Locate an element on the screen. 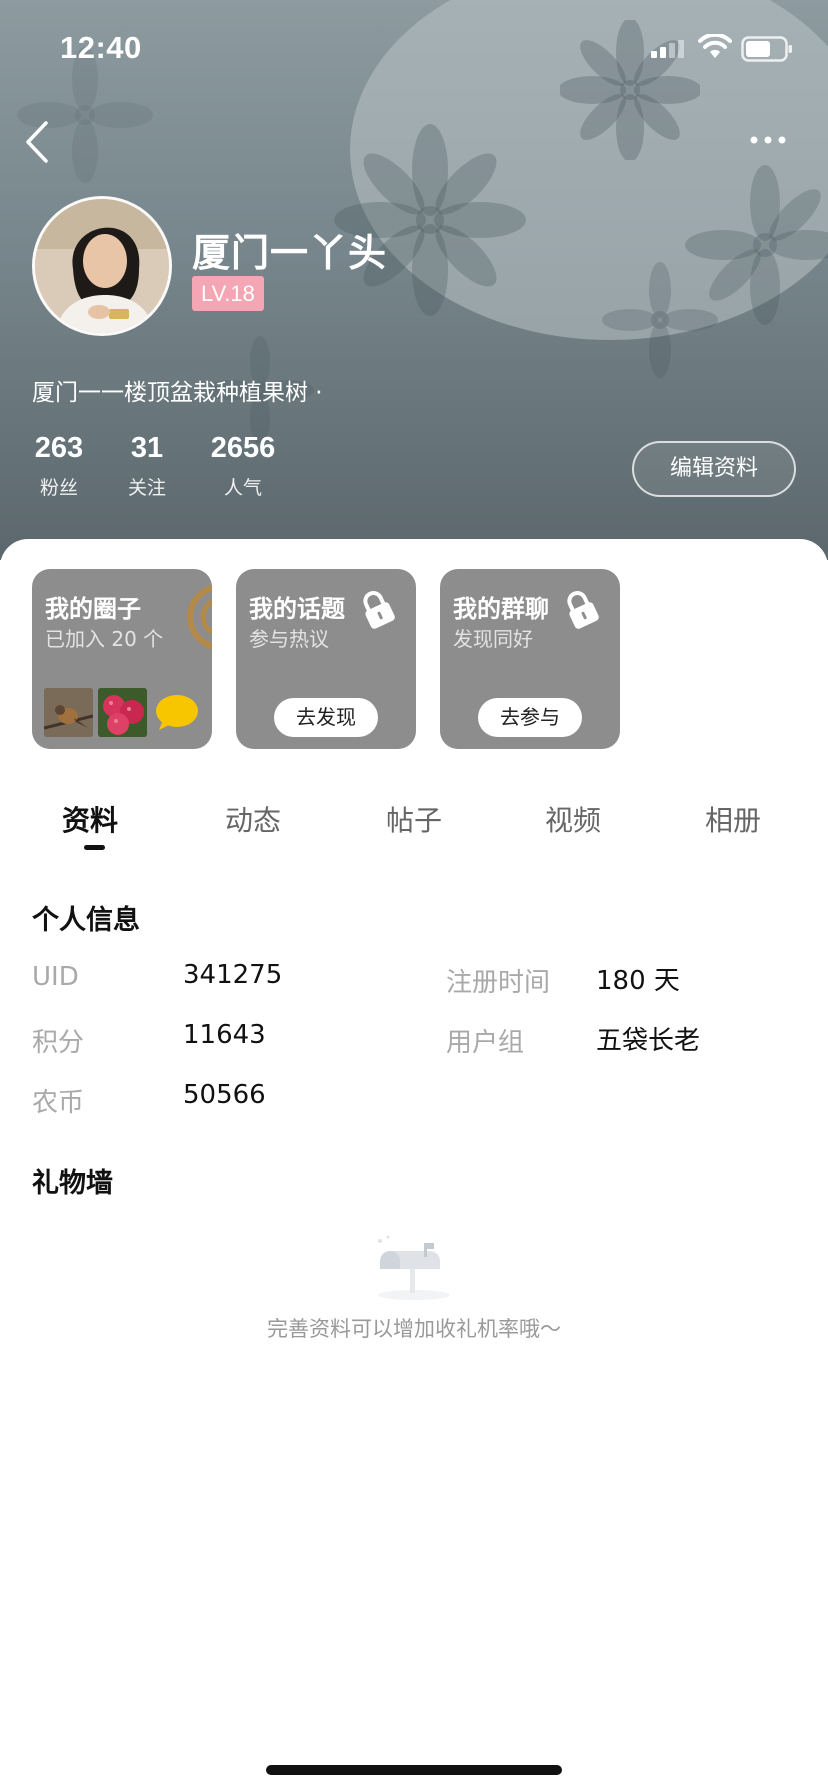 The height and width of the screenshot is (1792, 828). card-subtitle: 发现同好 is located at coordinates (493, 639).